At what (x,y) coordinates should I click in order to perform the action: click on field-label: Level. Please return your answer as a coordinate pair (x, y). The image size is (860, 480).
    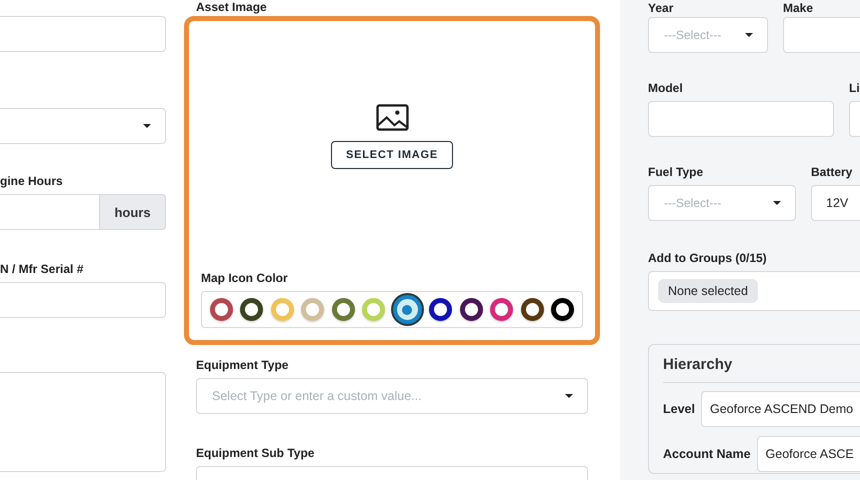
    Looking at the image, I should click on (679, 409).